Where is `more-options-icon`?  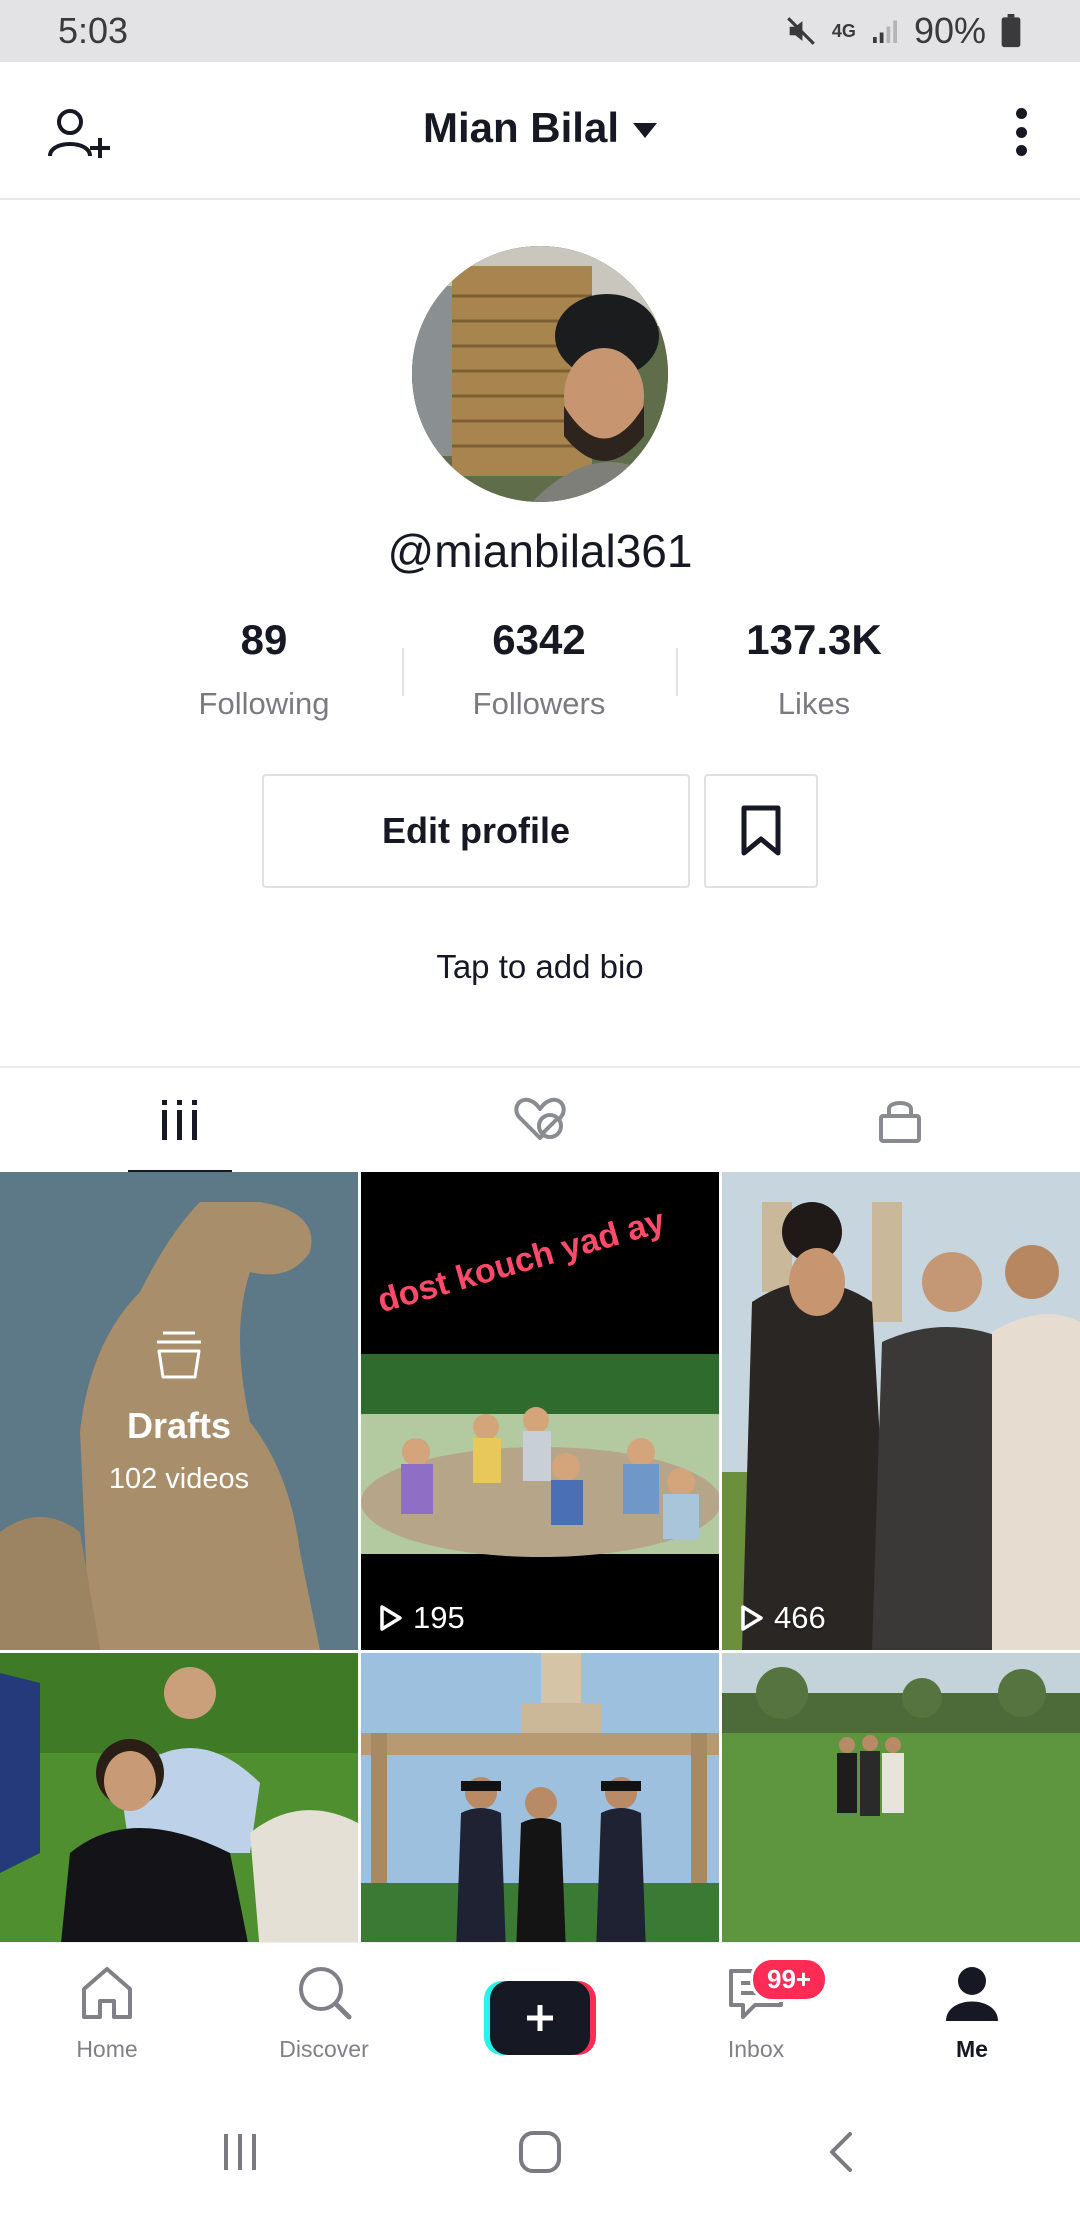
more-options-icon is located at coordinates (1021, 132).